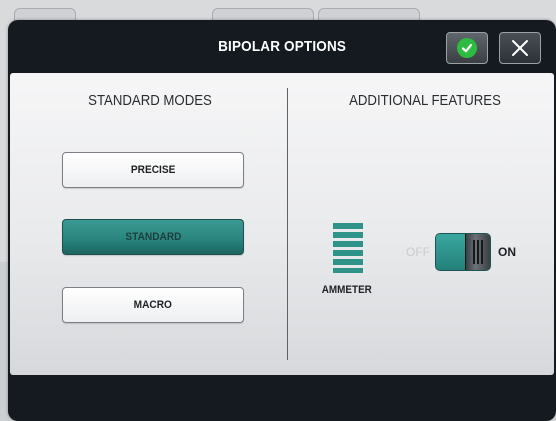 The height and width of the screenshot is (421, 556). I want to click on ammeter-label: AMMETER, so click(346, 290).